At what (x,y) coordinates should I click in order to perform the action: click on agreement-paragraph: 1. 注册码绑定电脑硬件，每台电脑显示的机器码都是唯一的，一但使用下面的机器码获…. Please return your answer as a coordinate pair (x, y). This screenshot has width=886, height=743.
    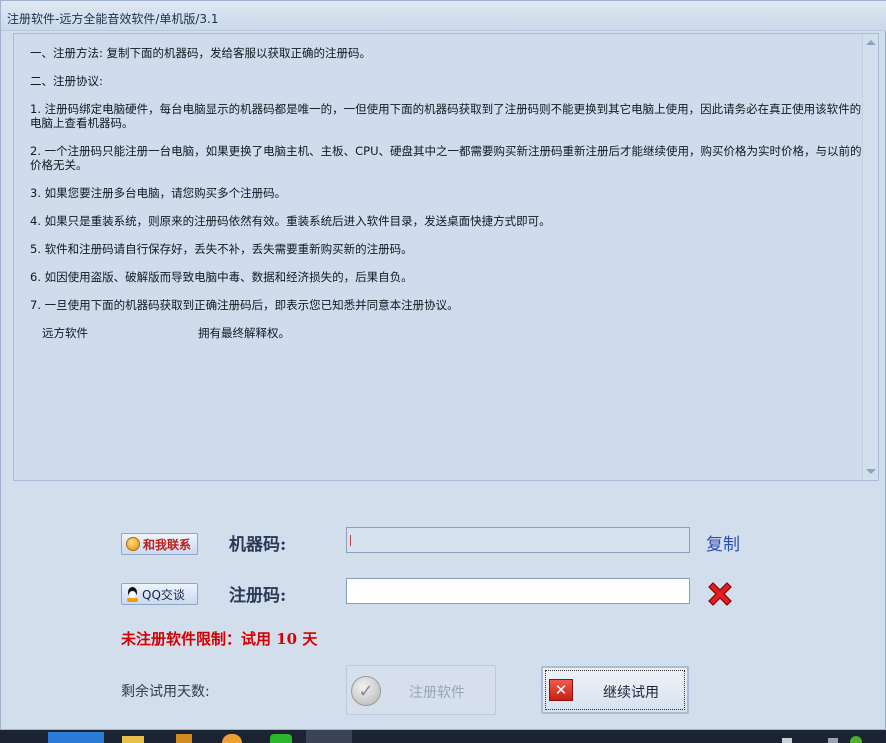
    Looking at the image, I should click on (446, 116).